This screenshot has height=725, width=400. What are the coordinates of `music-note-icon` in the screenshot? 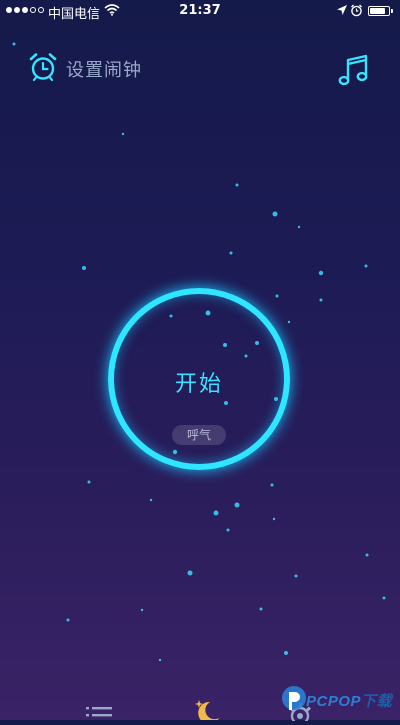 It's located at (354, 73).